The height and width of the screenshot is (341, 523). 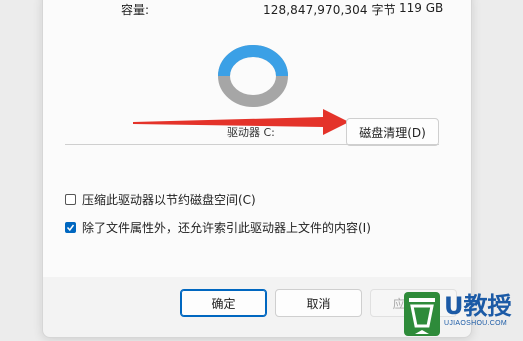 What do you see at coordinates (169, 200) in the screenshot?
I see `compress-option-label: 压缩此驱动器以节约磁盘空间(C)` at bounding box center [169, 200].